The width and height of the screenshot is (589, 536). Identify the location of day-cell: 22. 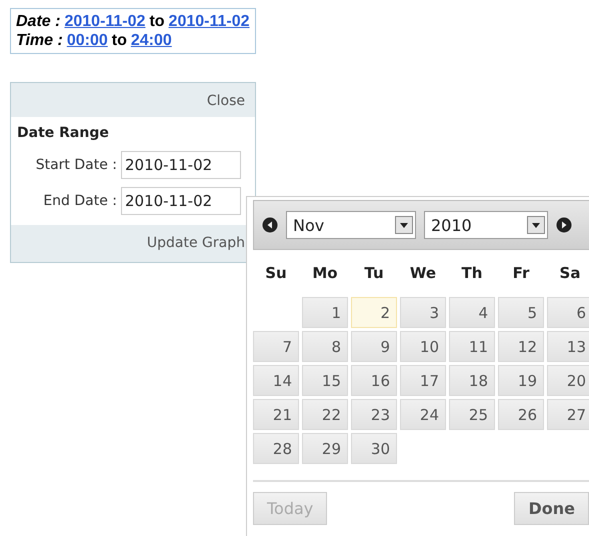
(325, 414).